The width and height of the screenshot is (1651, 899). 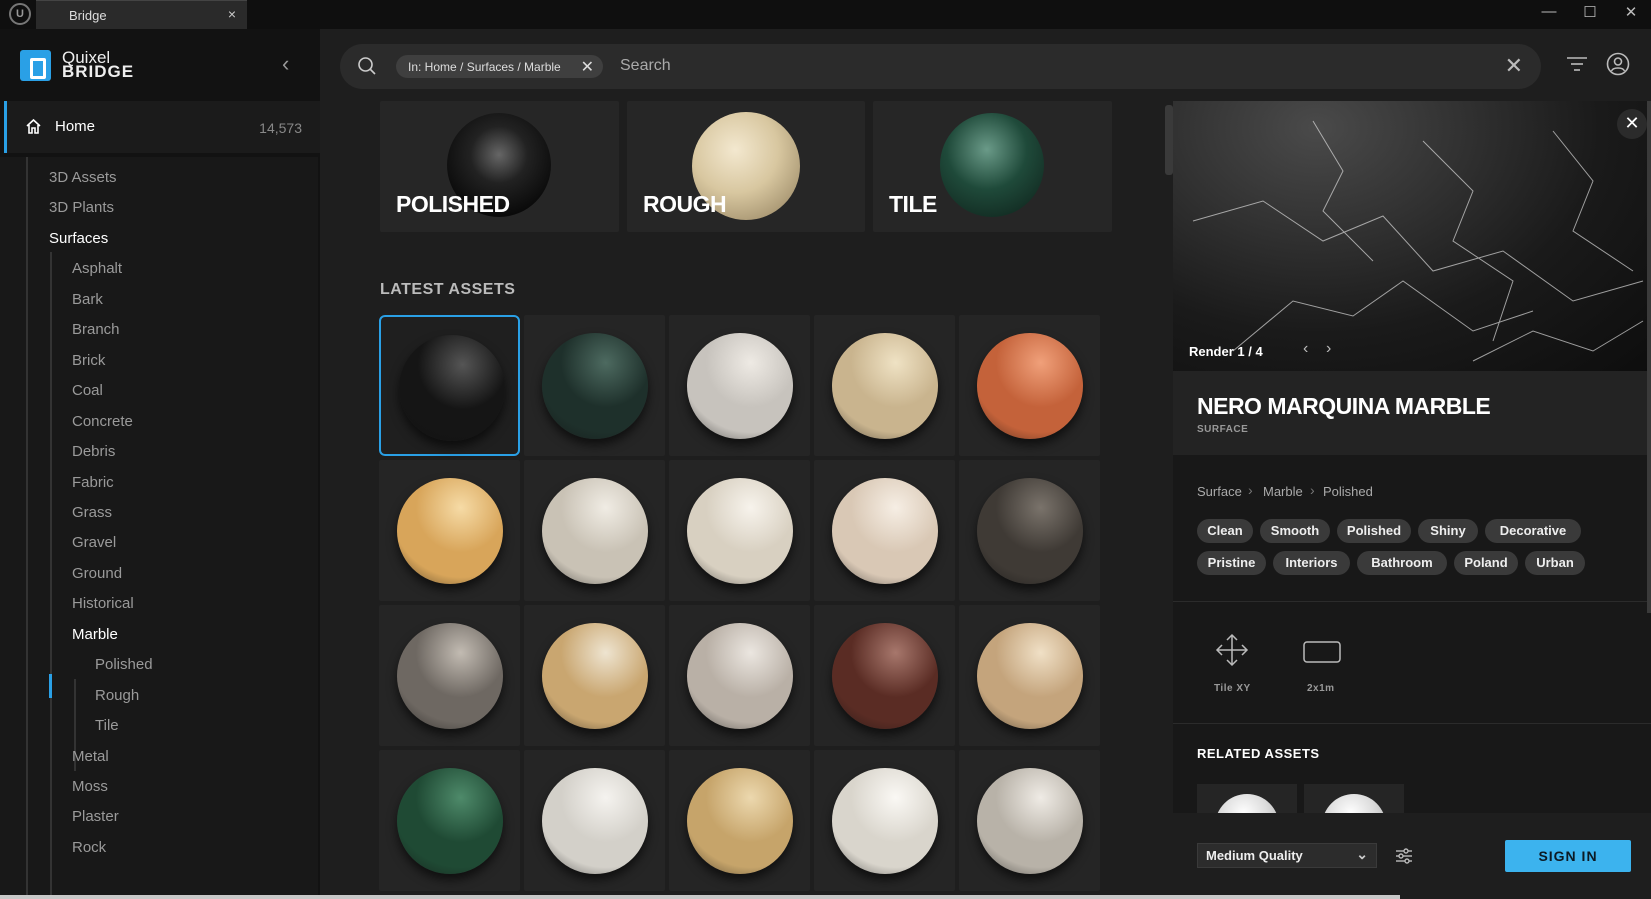 What do you see at coordinates (1555, 563) in the screenshot?
I see `tag-urban: Urban` at bounding box center [1555, 563].